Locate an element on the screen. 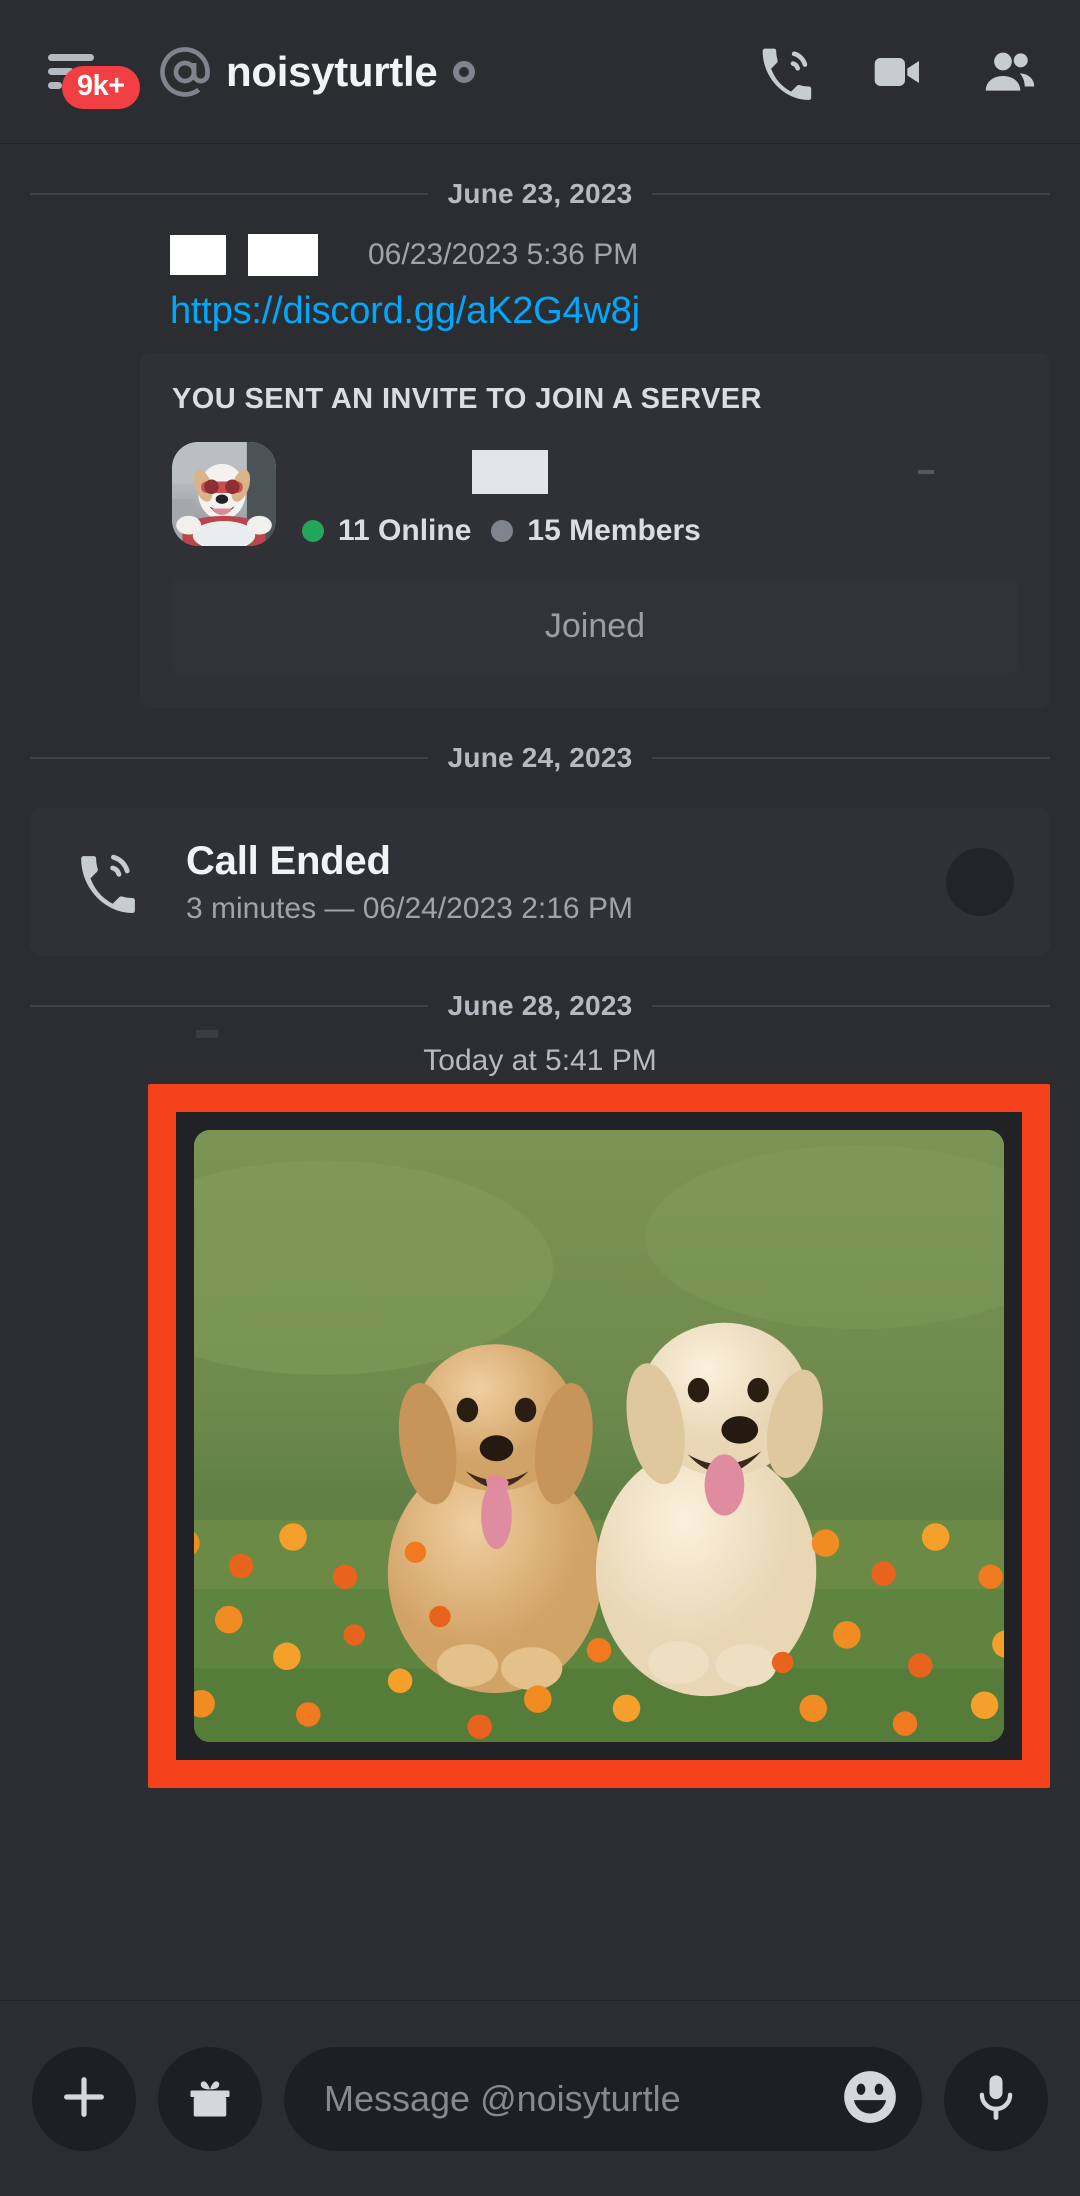 The width and height of the screenshot is (1080, 2196). gift-icon is located at coordinates (210, 2098).